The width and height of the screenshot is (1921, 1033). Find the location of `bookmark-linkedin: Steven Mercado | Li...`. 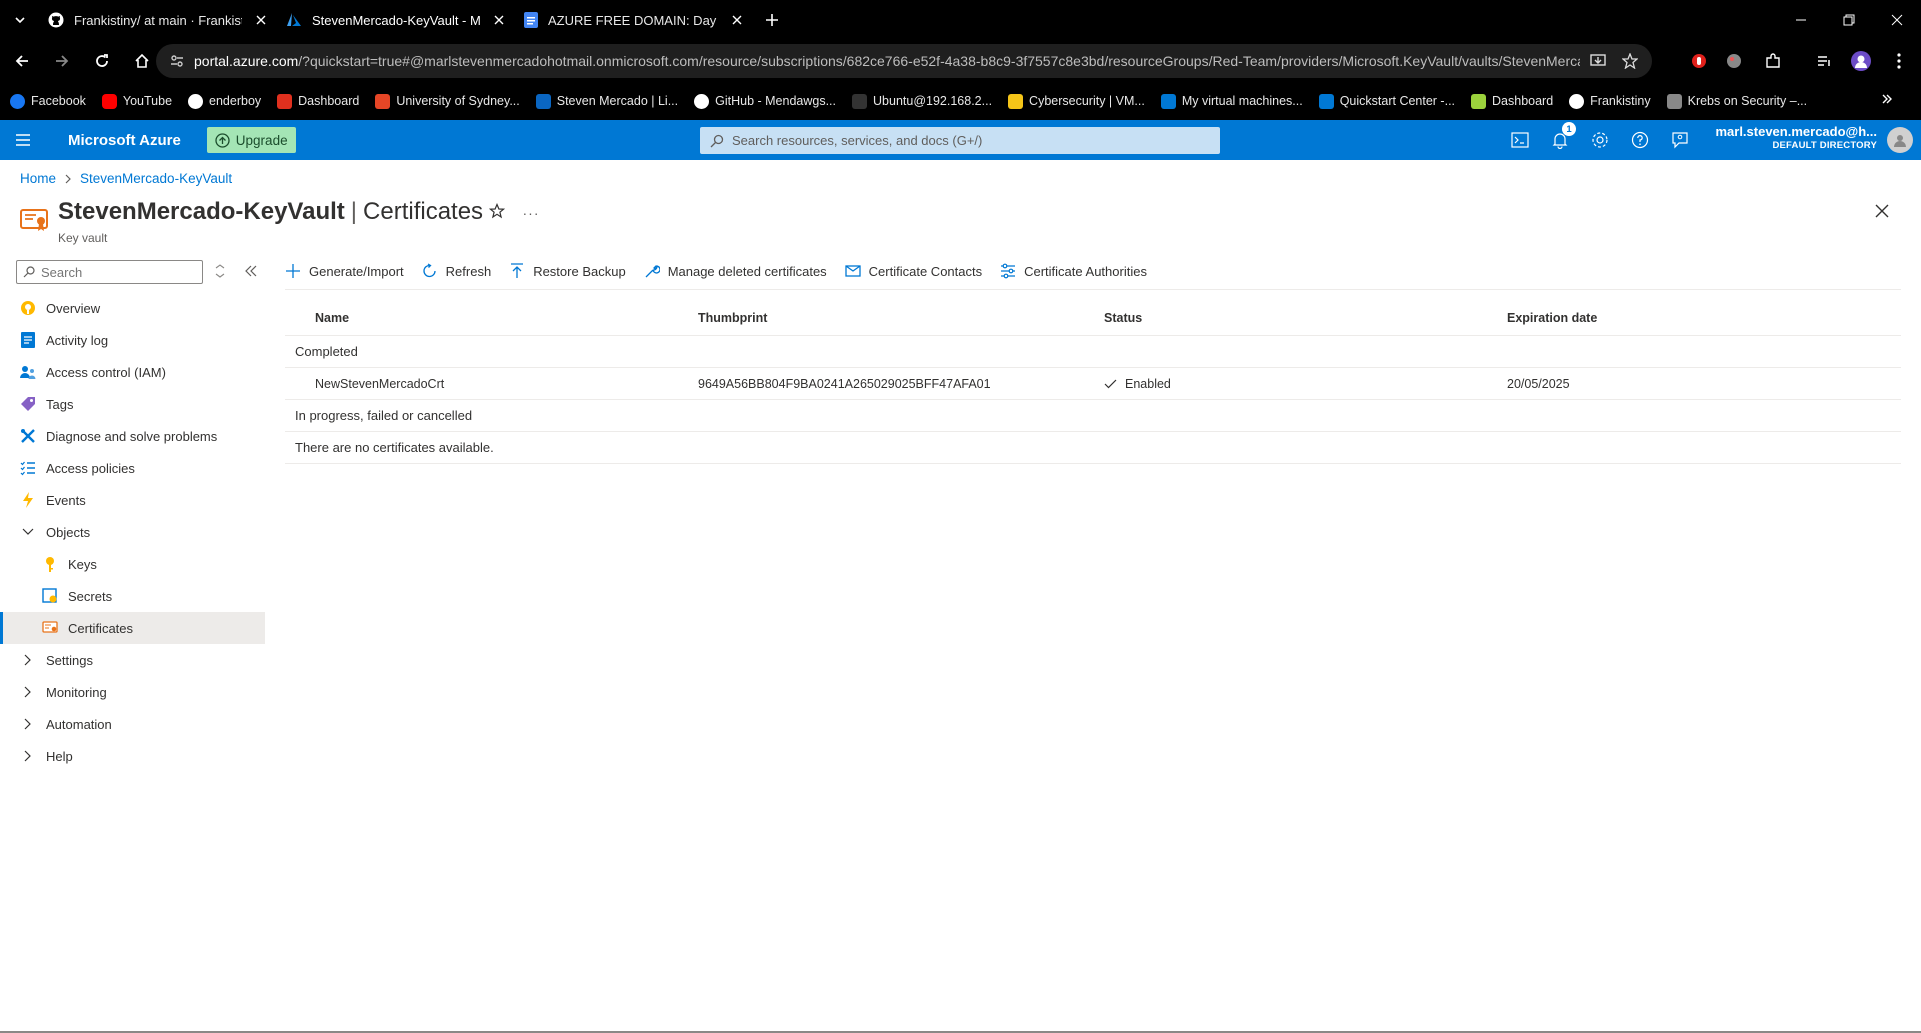

bookmark-linkedin: Steven Mercado | Li... is located at coordinates (606, 101).